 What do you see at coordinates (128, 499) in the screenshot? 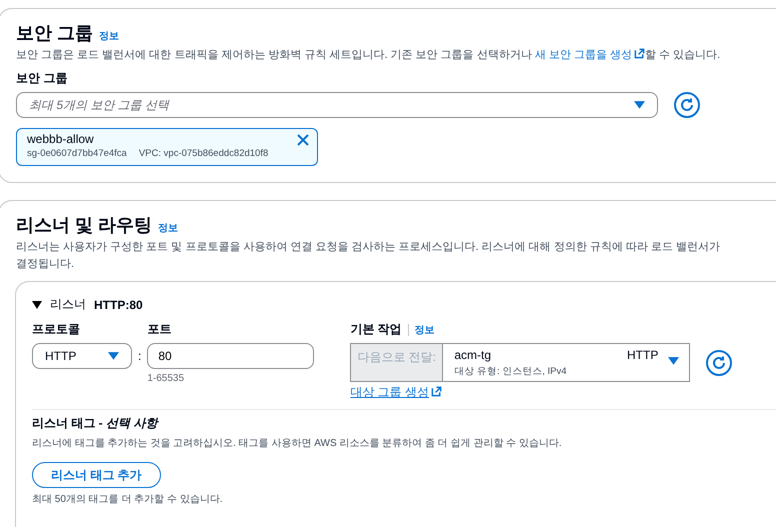
I see `tags-hint: 최대 50개의 태그를 더 추가할 수 있습니다.` at bounding box center [128, 499].